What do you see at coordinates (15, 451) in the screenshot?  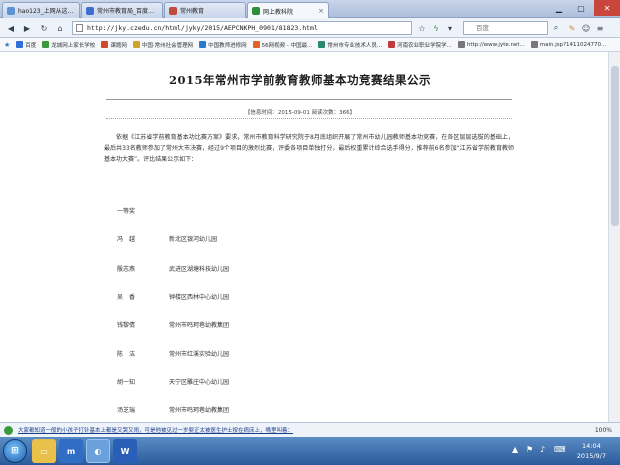 I see `start-button: ⊞` at bounding box center [15, 451].